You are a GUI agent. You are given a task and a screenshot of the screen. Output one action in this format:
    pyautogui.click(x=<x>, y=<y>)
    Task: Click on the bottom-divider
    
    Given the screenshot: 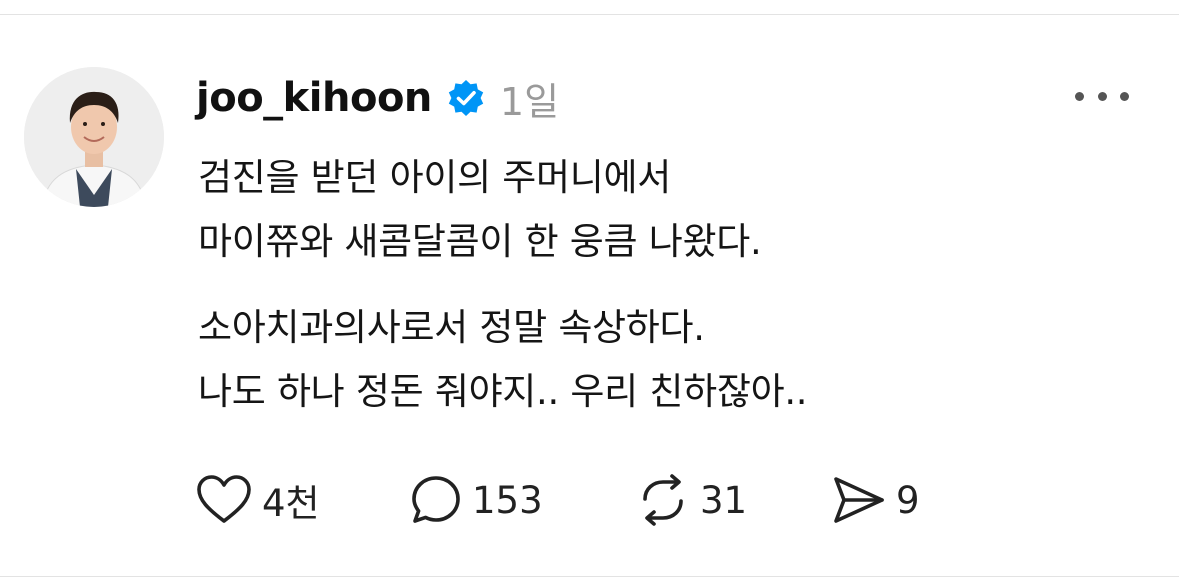 What is the action you would take?
    pyautogui.click(x=589, y=576)
    